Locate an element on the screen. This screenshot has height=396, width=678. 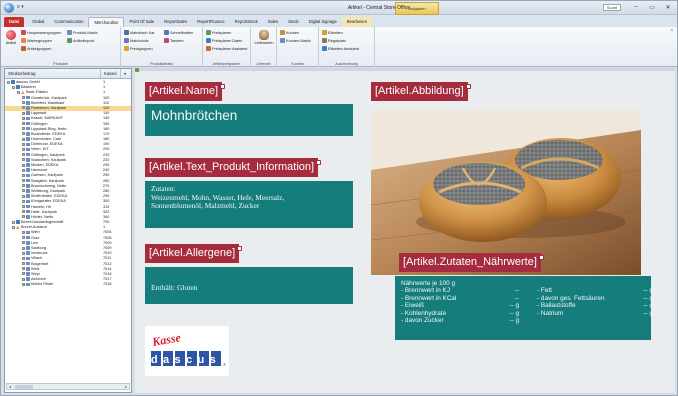
minimize-icon: – is located at coordinates (636, 7).